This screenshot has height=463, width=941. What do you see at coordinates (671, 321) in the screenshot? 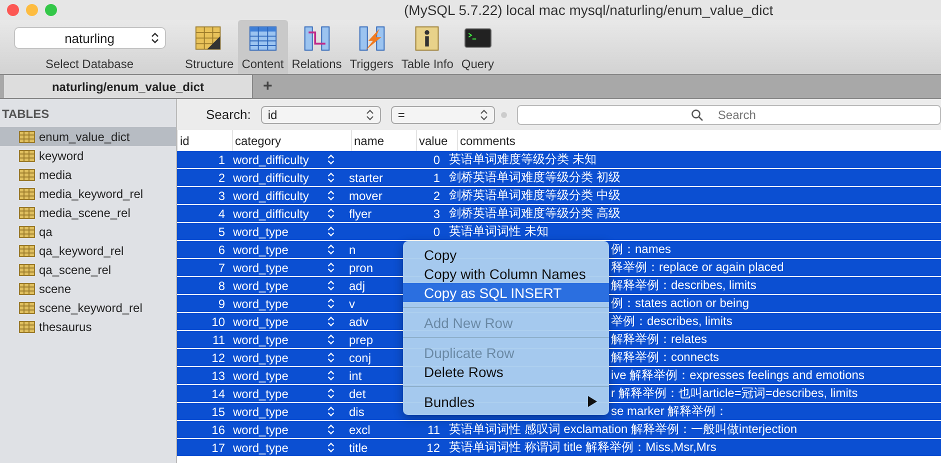
I see `table-cell: 举例：describes, limits` at bounding box center [671, 321].